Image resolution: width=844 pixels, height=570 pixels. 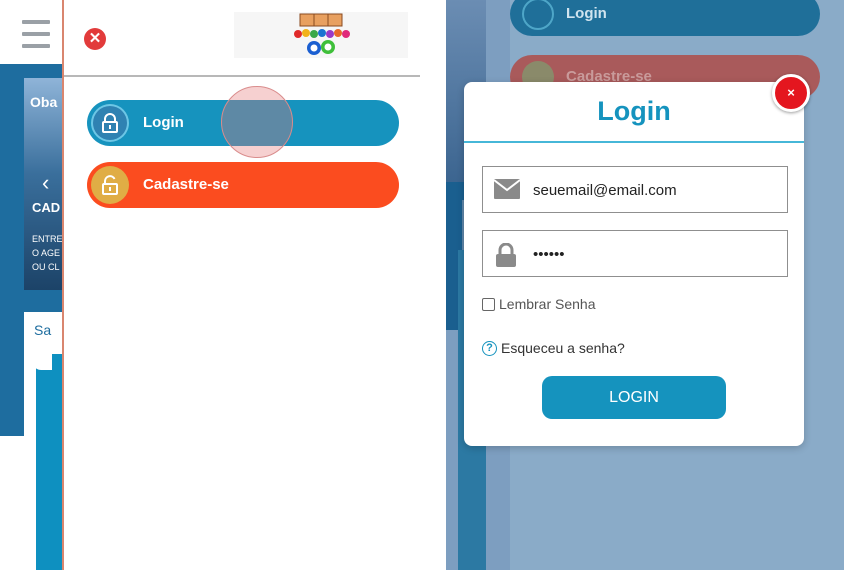 I want to click on logo-area, so click(x=321, y=35).